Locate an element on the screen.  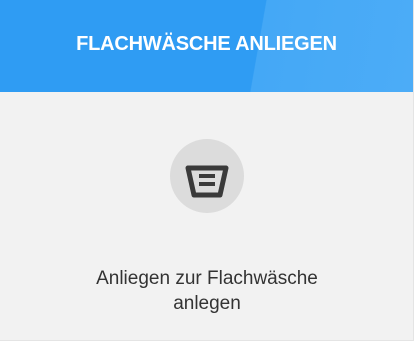
laundry-basket-icon is located at coordinates (207, 181).